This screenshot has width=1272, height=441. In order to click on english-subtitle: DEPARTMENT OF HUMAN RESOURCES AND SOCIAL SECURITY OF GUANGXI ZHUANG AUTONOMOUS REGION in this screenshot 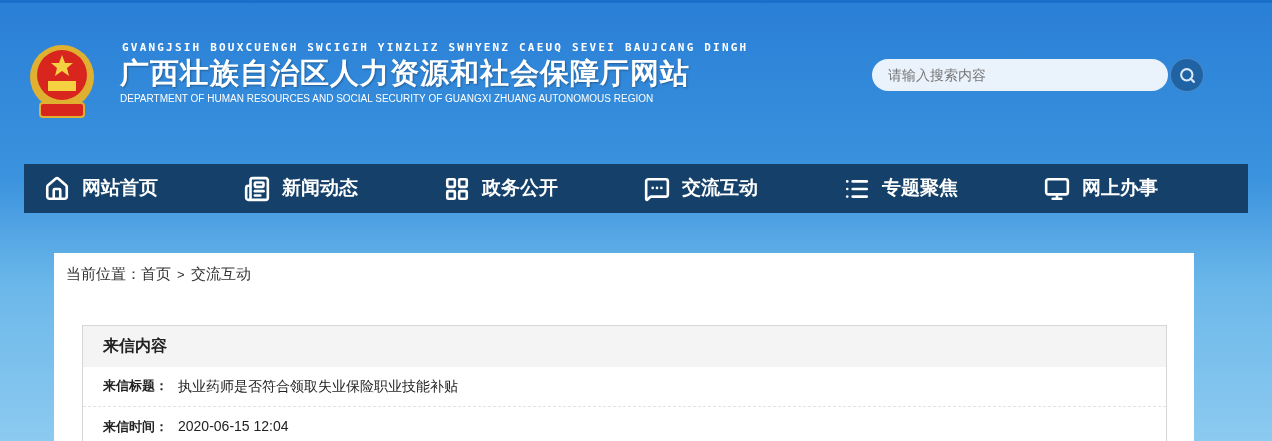, I will do `click(387, 99)`.